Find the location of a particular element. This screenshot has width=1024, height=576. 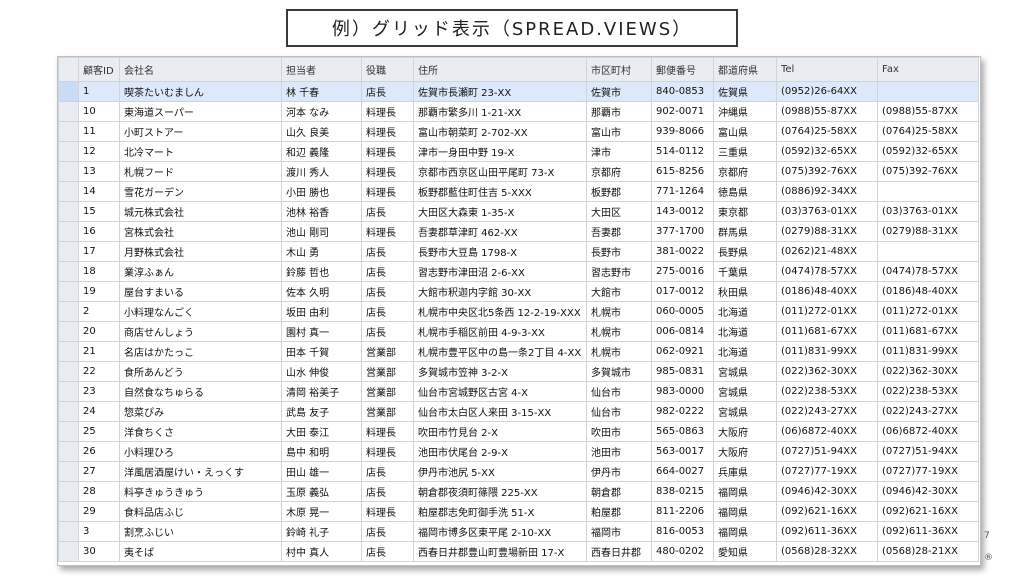

grid-cell: 816-0053 is located at coordinates (682, 531).